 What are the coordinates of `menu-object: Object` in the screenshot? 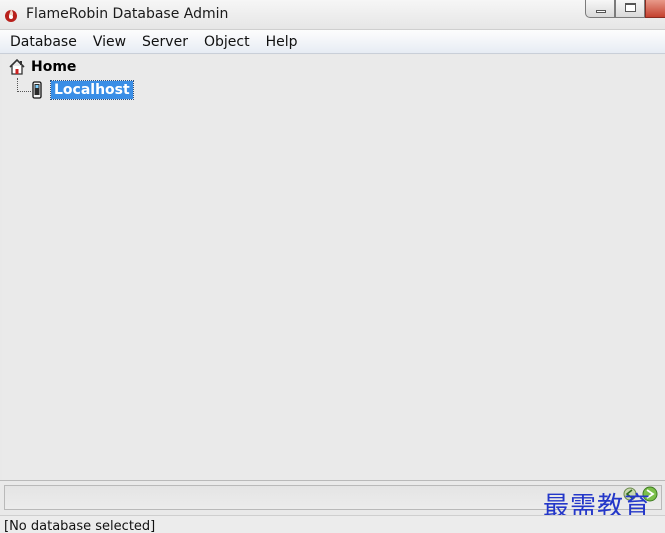 It's located at (227, 42).